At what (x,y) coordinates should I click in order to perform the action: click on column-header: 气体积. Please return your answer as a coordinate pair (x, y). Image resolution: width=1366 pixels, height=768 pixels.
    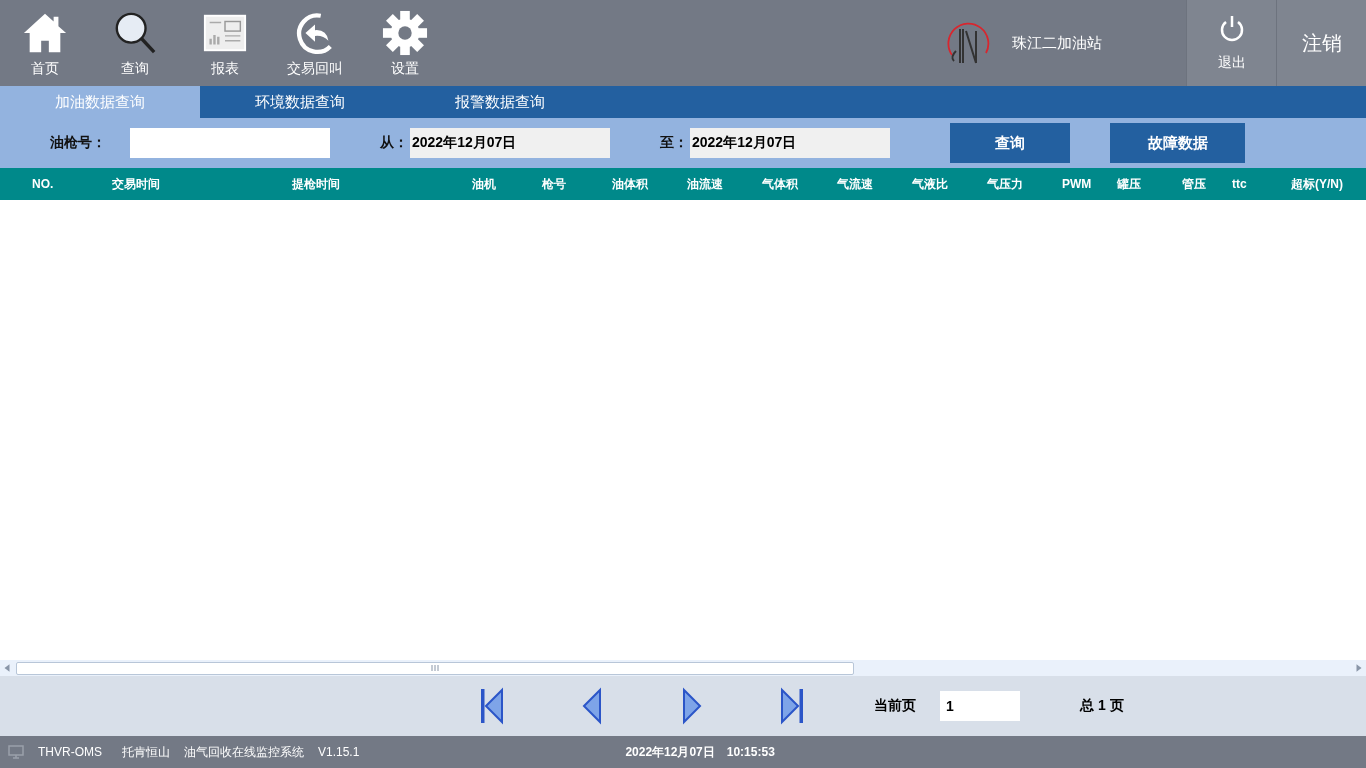
    Looking at the image, I should click on (780, 183).